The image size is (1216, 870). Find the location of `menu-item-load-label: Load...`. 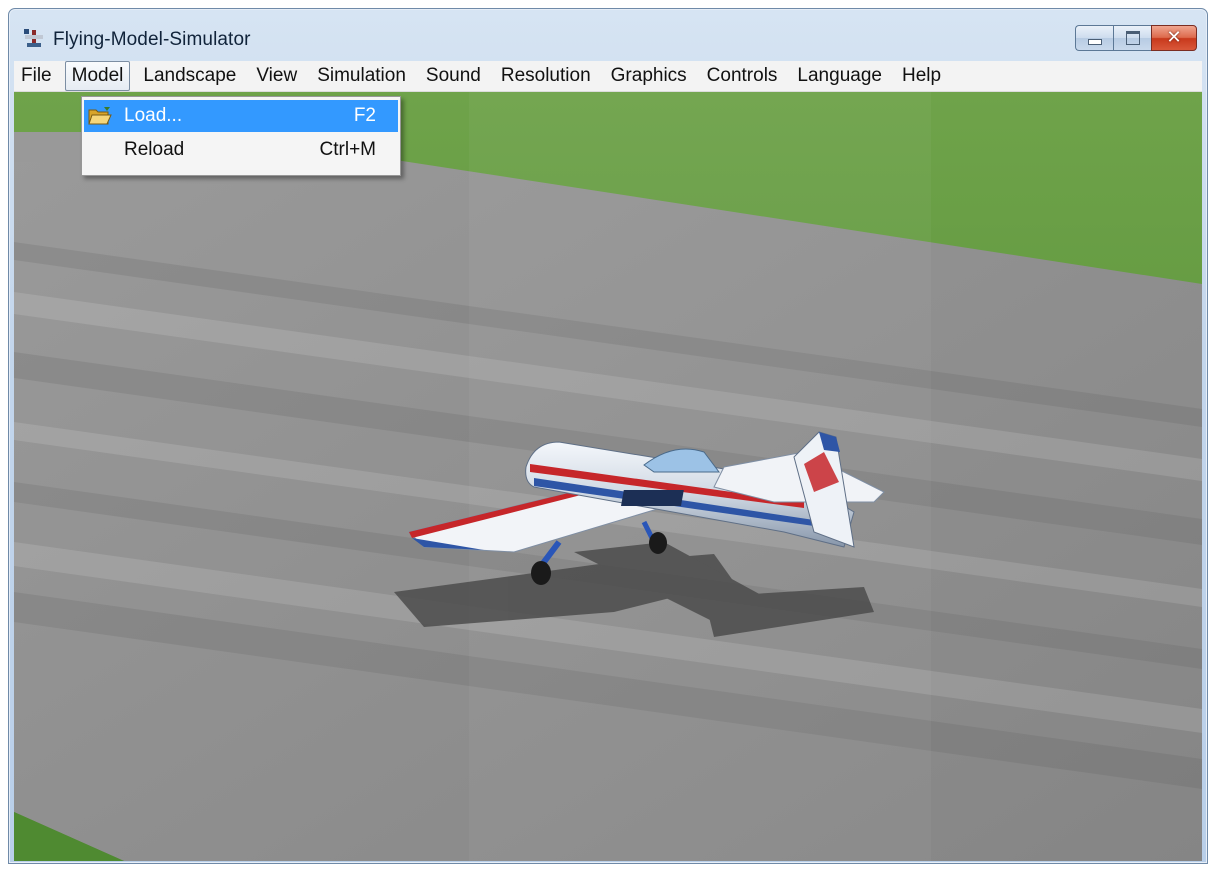

menu-item-load-label: Load... is located at coordinates (153, 115).